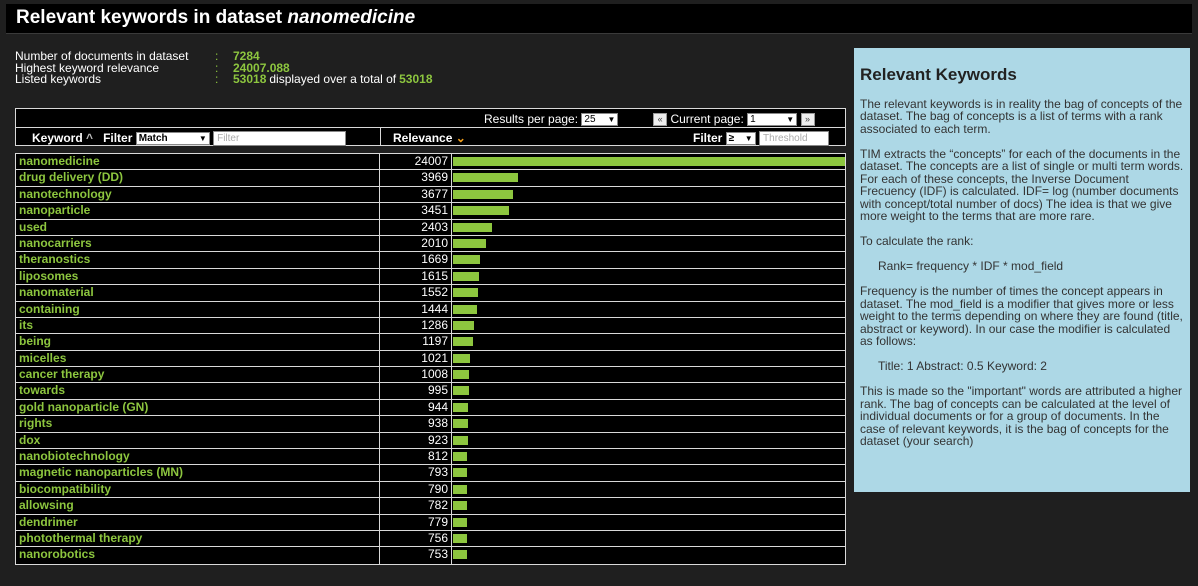 This screenshot has width=1198, height=586. What do you see at coordinates (430, 293) in the screenshot?
I see `table-row: nanomaterial 1552` at bounding box center [430, 293].